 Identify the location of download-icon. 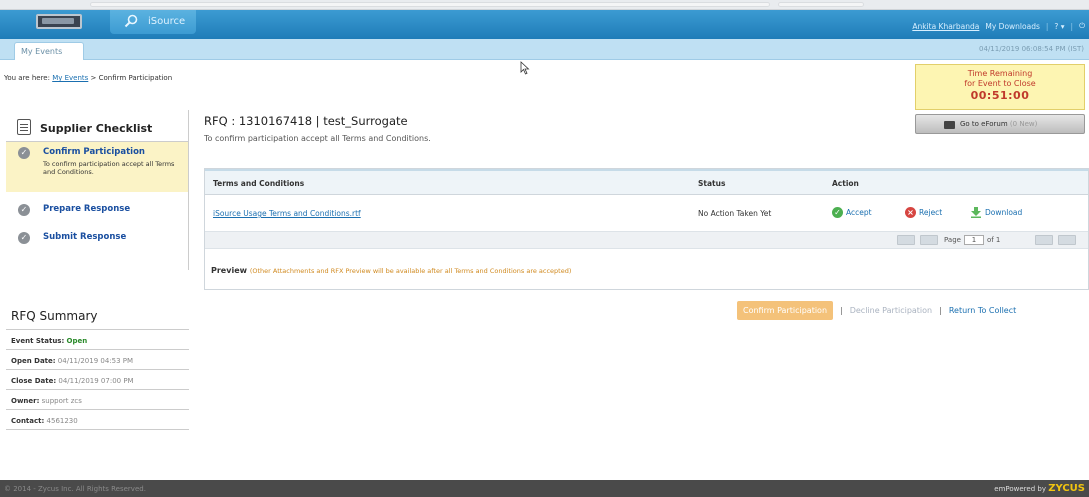
(976, 212).